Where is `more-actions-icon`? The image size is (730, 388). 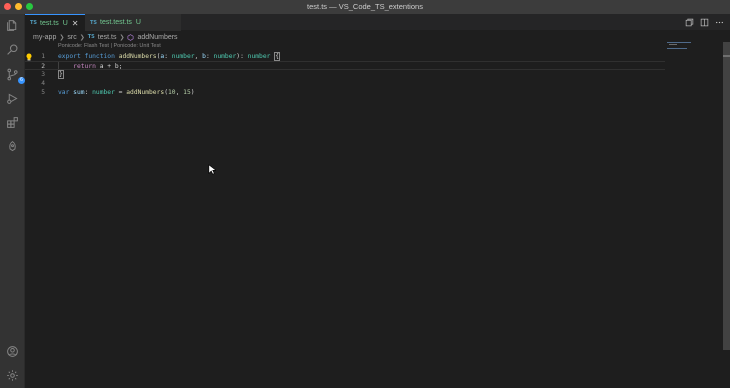
more-actions-icon is located at coordinates (719, 22).